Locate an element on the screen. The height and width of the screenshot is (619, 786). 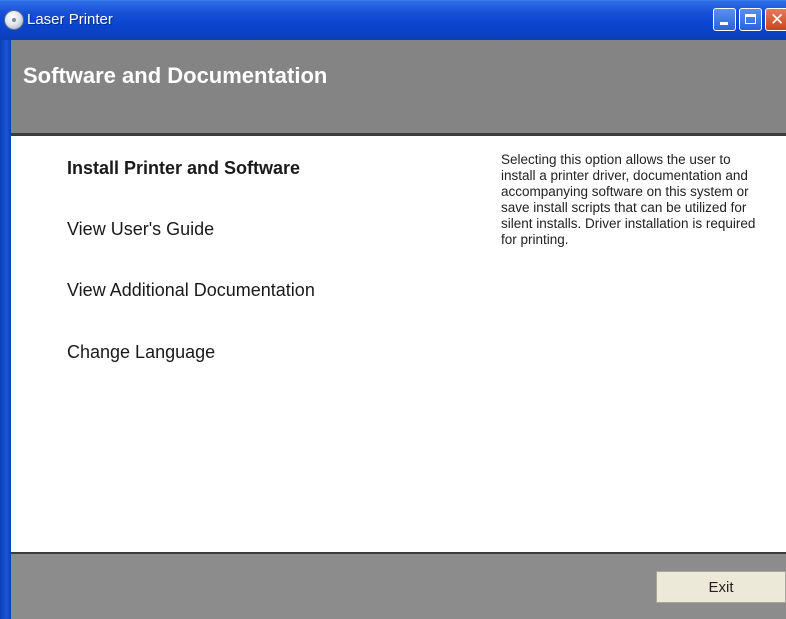
menu-item-change-language: Change Language is located at coordinates (141, 352).